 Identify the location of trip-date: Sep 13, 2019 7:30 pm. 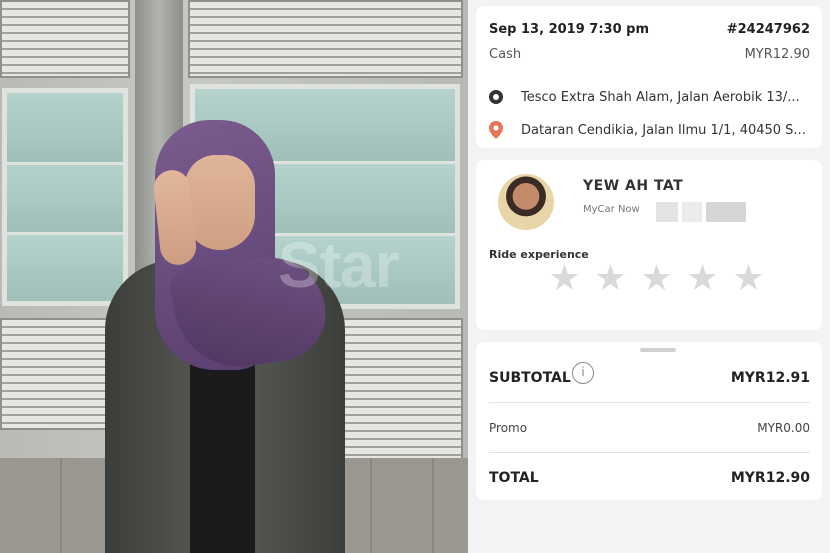
(569, 29).